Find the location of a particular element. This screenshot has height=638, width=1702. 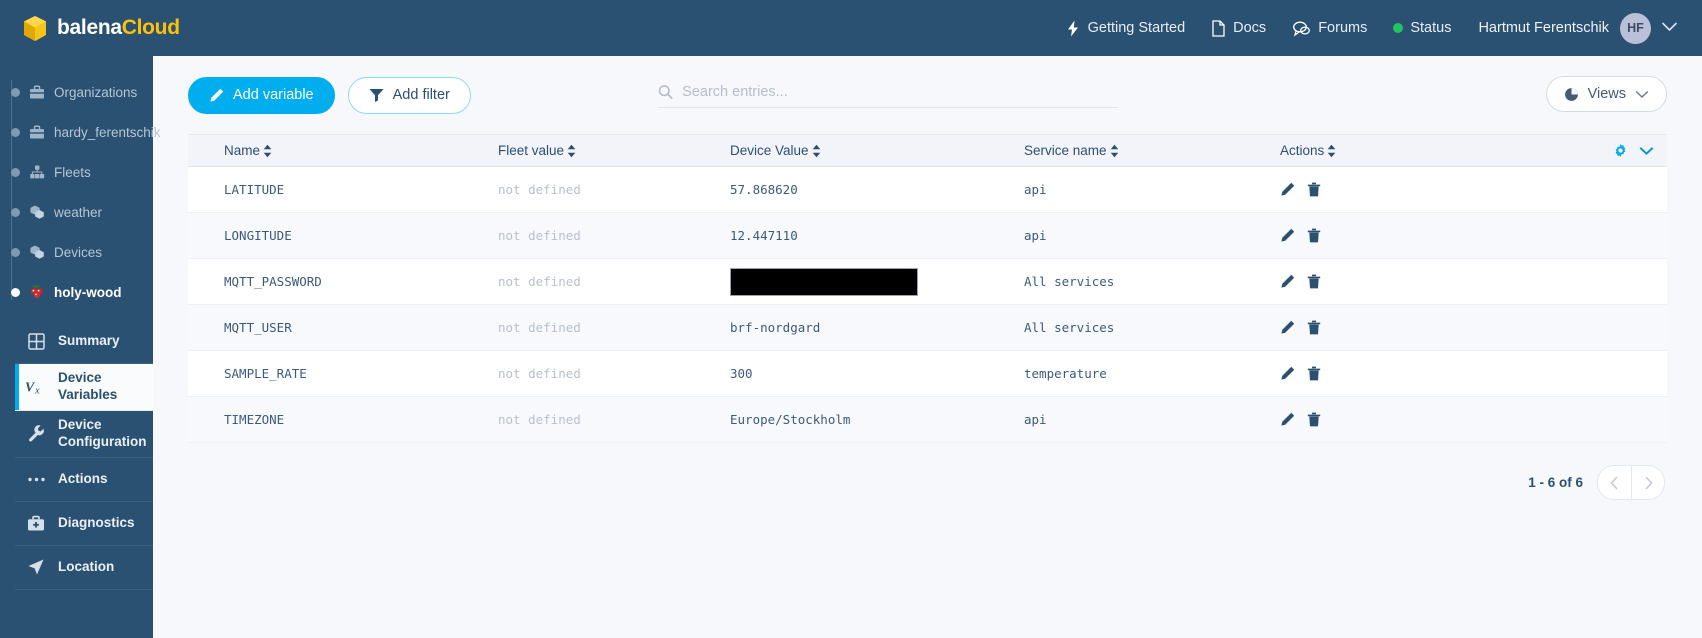

column-header-actions-label: Actions is located at coordinates (1302, 150).